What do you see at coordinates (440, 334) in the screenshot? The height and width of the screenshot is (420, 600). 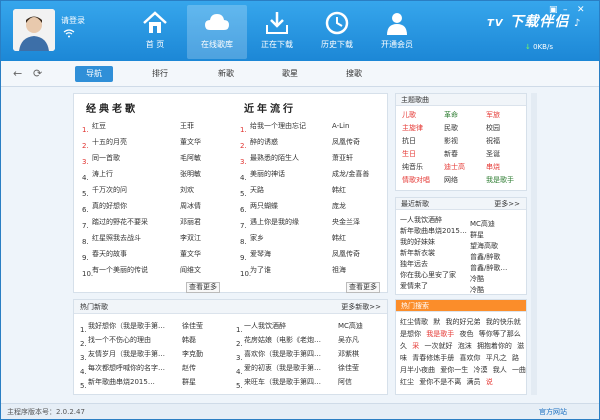 I see `hot-search-word: 我是歌手` at bounding box center [440, 334].